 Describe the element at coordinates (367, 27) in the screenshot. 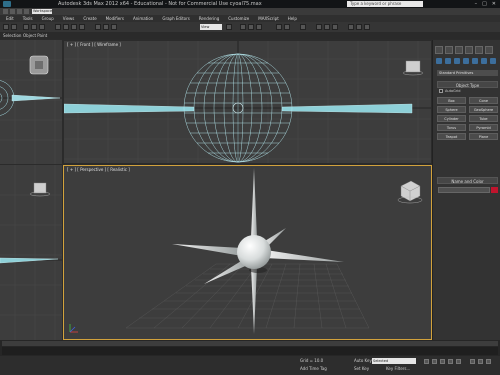

I see `render-production-icon` at that location.